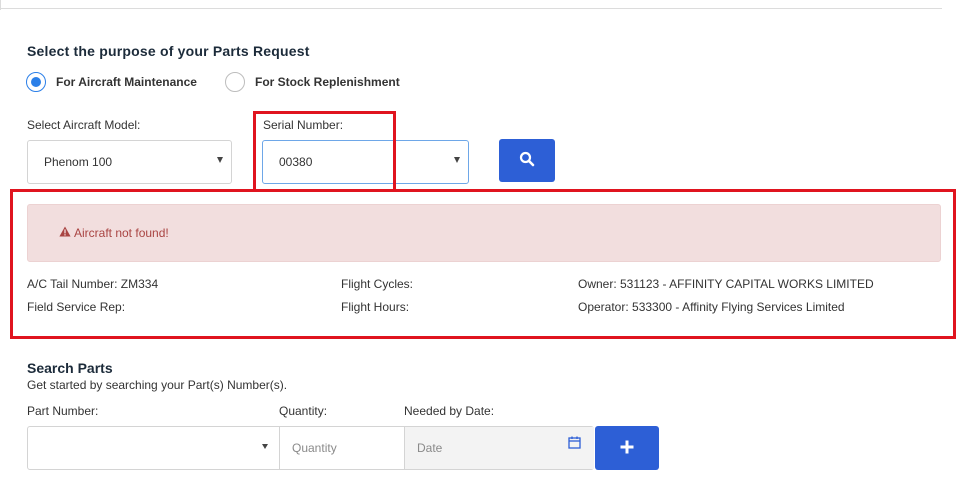 The height and width of the screenshot is (478, 970). I want to click on needed-by-date-label: Needed by Date:, so click(449, 411).